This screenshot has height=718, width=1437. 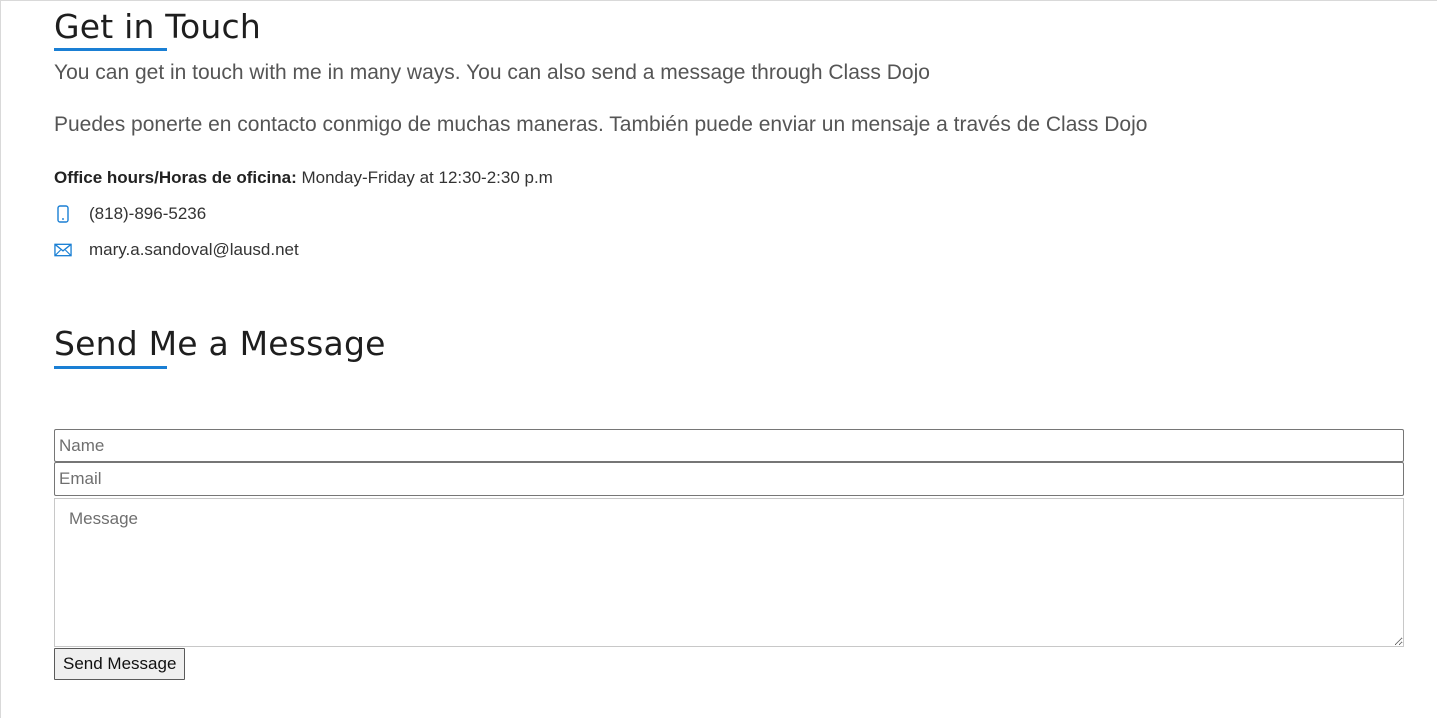 What do you see at coordinates (729, 479) in the screenshot?
I see `email-input` at bounding box center [729, 479].